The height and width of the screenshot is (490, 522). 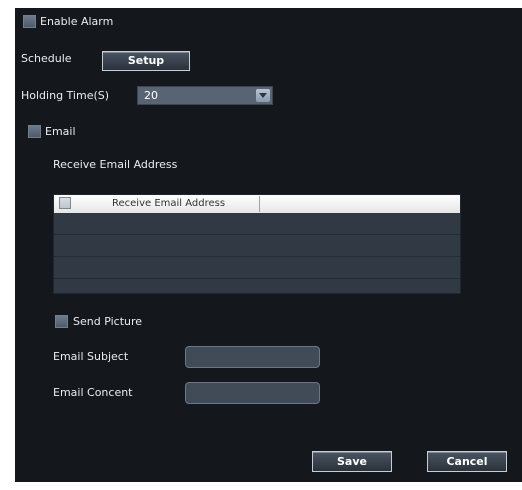 What do you see at coordinates (60, 131) in the screenshot?
I see `email-label: Email` at bounding box center [60, 131].